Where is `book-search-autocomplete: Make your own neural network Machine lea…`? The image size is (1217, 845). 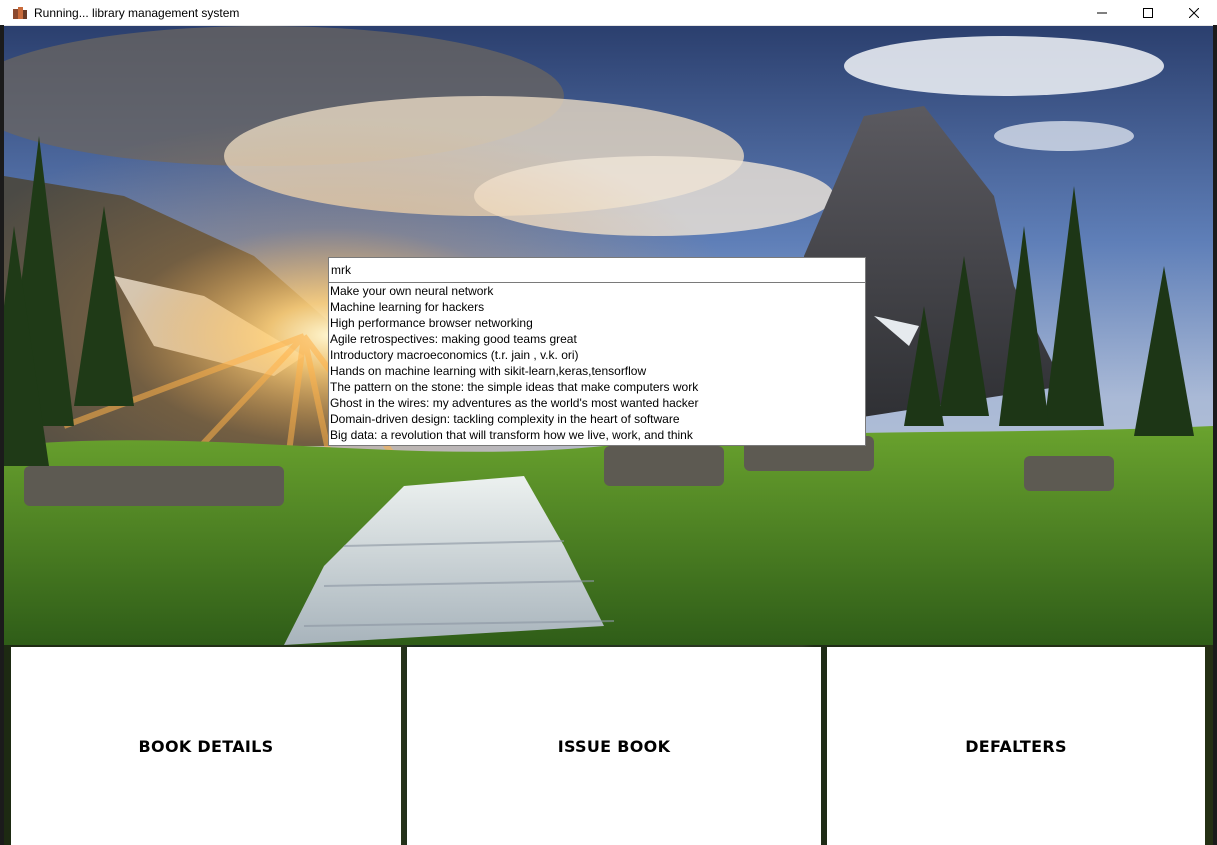 book-search-autocomplete: Make your own neural network Machine lea… is located at coordinates (597, 351).